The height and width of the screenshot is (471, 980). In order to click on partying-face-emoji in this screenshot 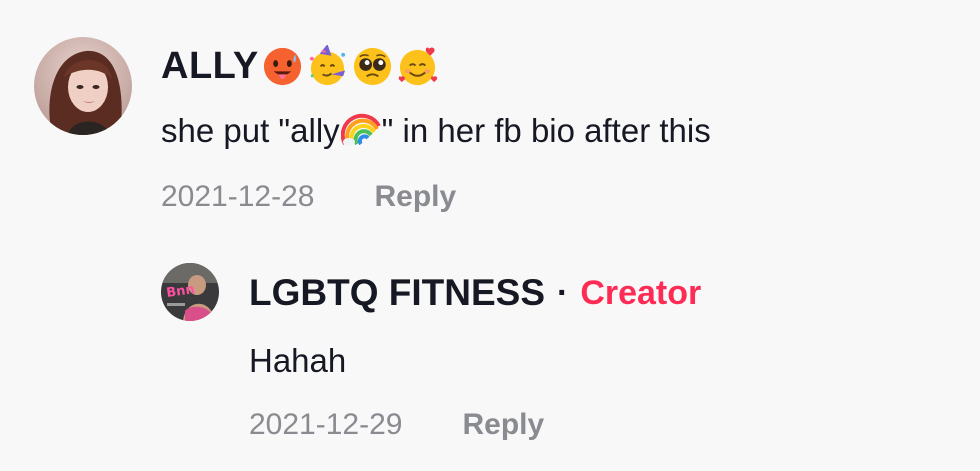, I will do `click(327, 64)`.